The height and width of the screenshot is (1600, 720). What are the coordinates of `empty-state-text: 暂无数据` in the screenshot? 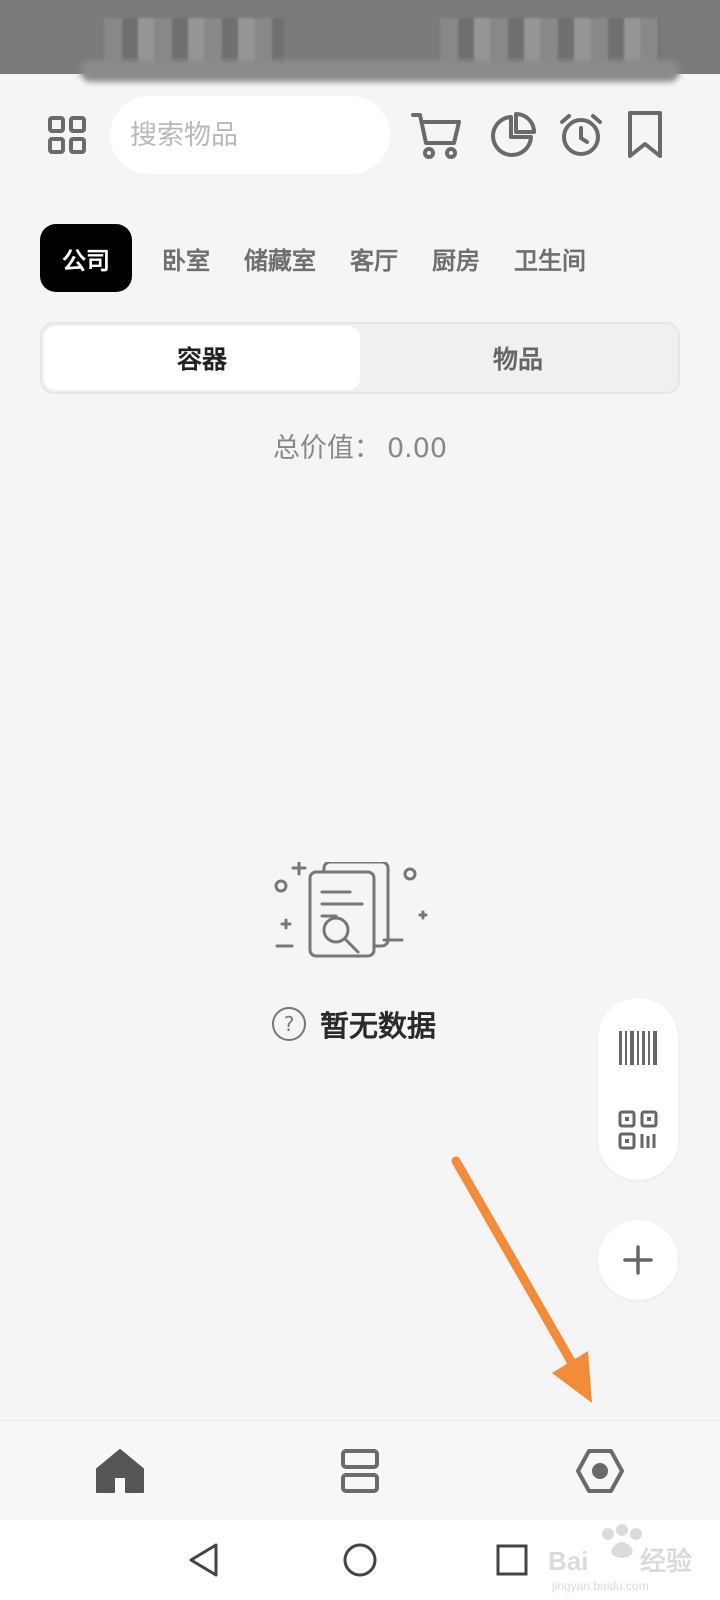 It's located at (378, 1026).